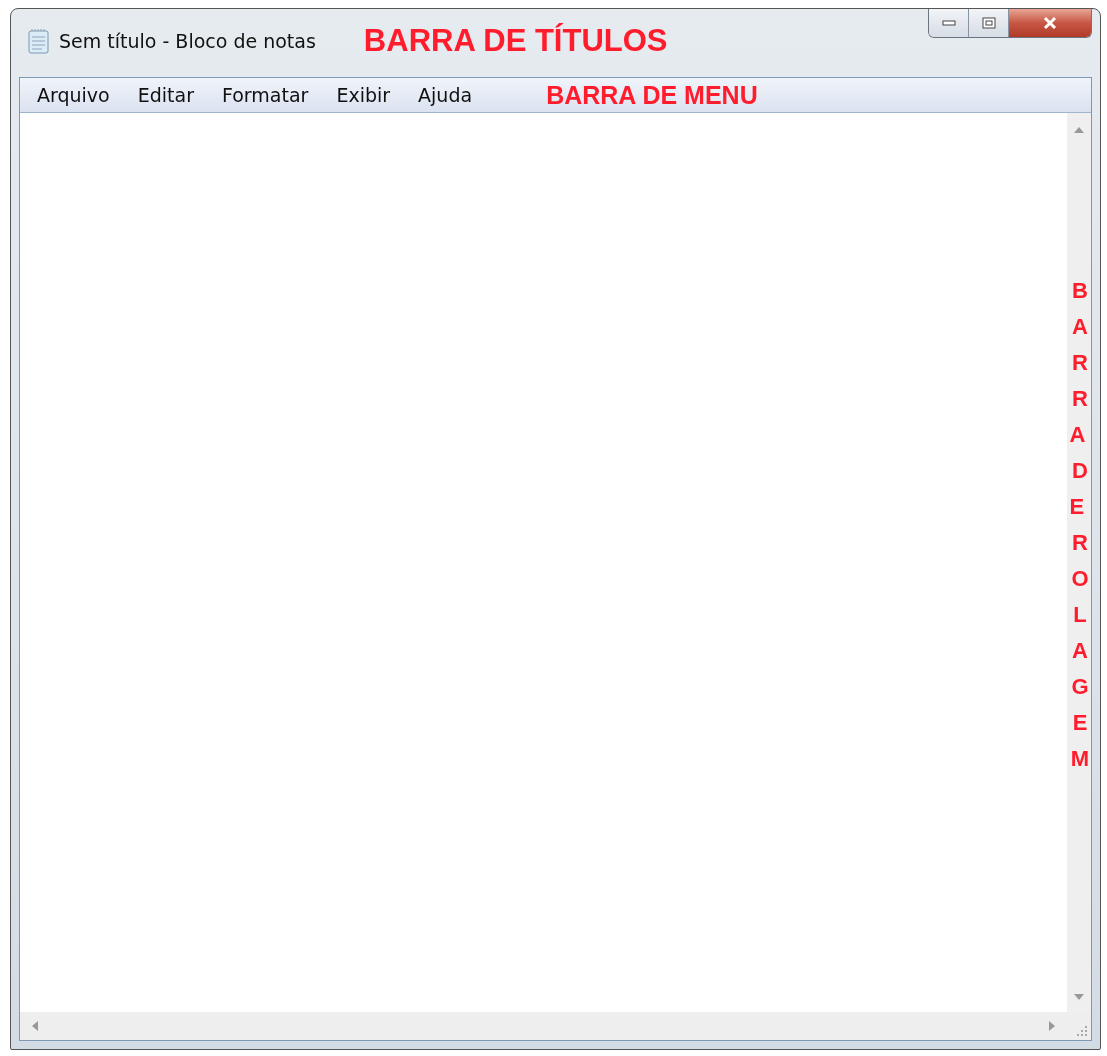 The width and height of the screenshot is (1107, 1056). Describe the element at coordinates (1080, 525) in the screenshot. I see `annotation-label: BARRA DE ROLAGEM` at that location.